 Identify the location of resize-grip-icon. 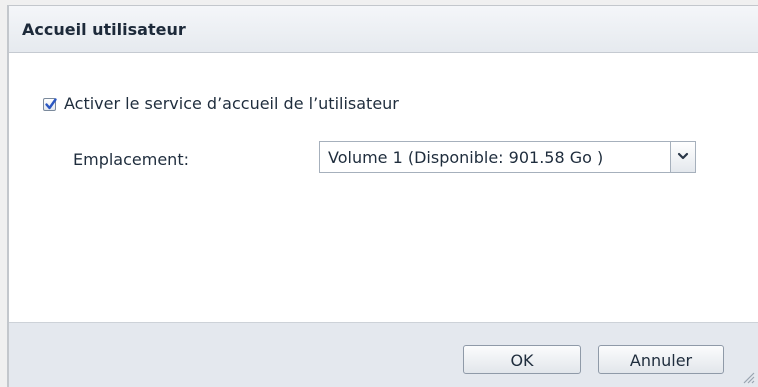
(748, 377).